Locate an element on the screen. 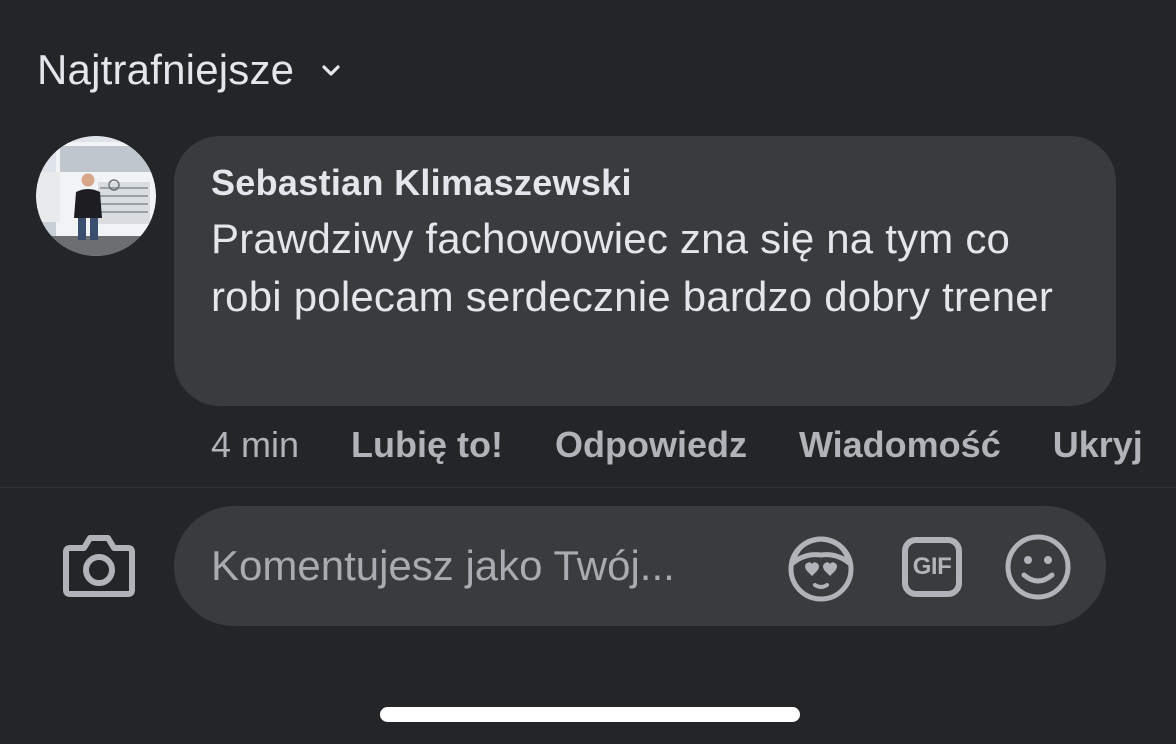 This screenshot has height=744, width=1176. smiley-icon is located at coordinates (1038, 567).